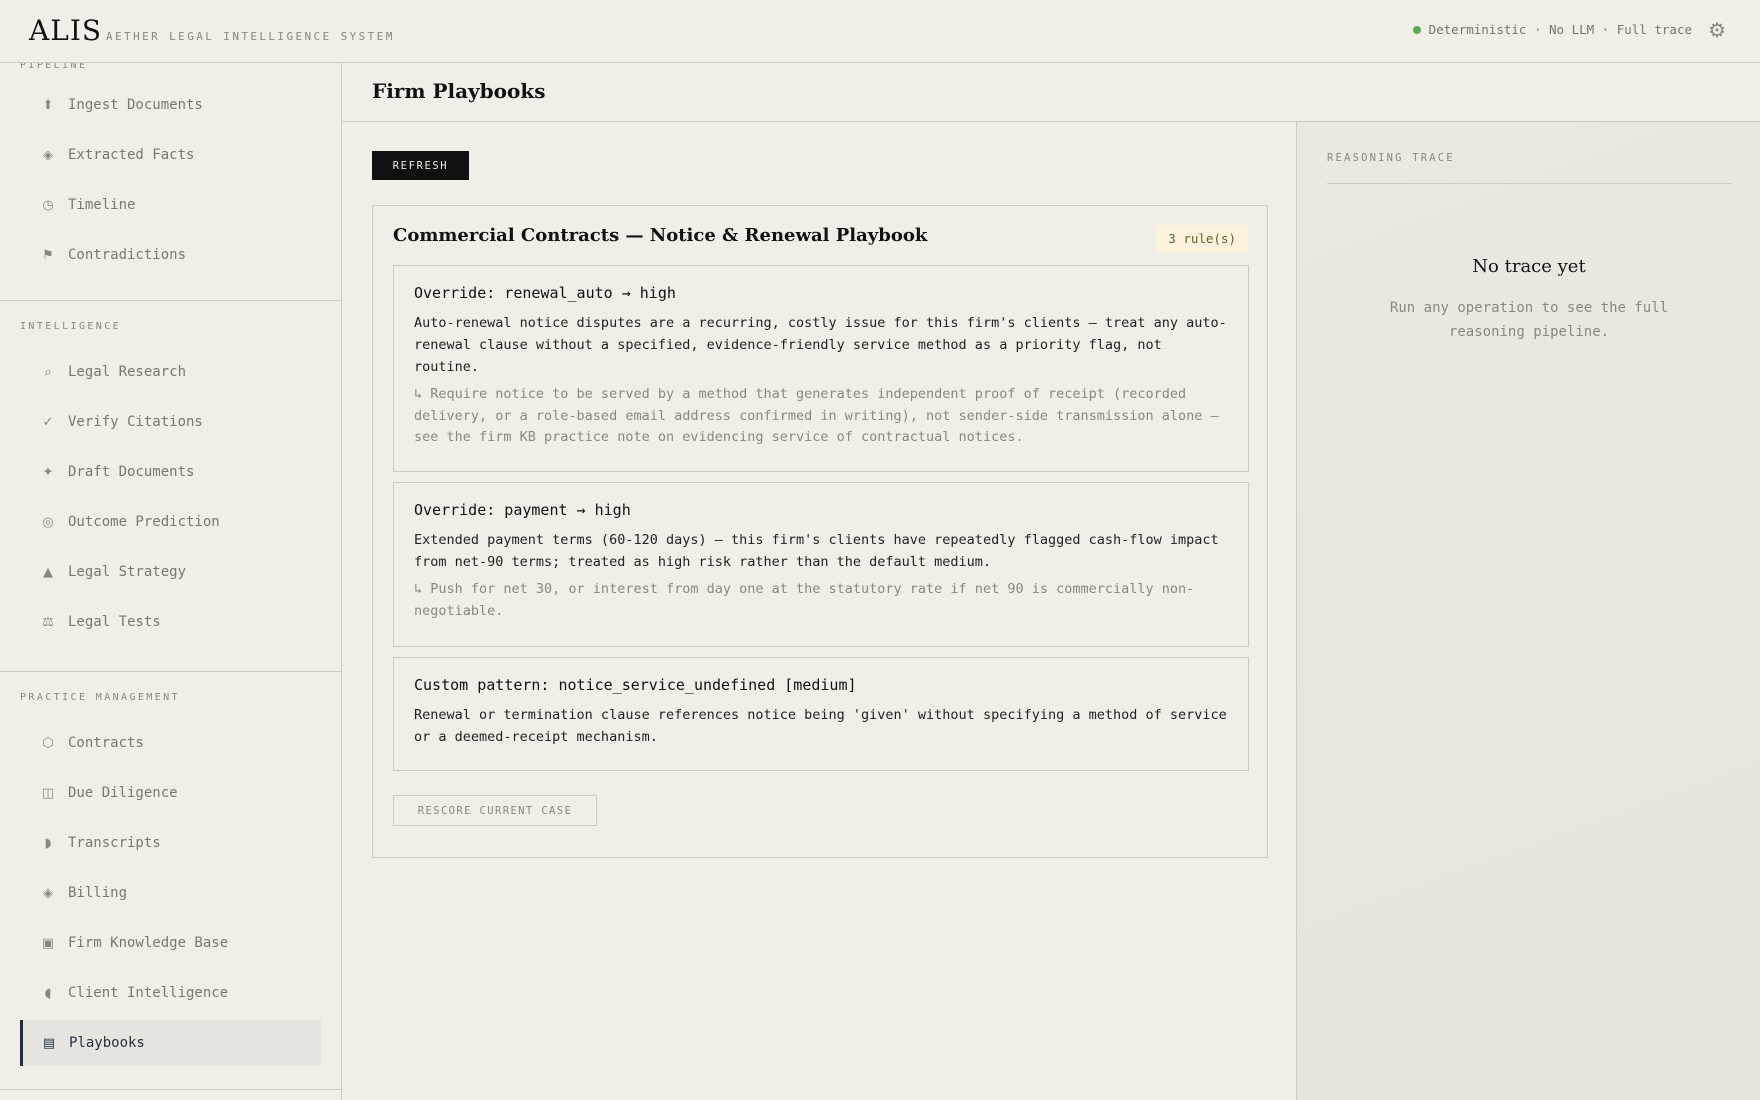 This screenshot has width=1760, height=1100. What do you see at coordinates (420, 165) in the screenshot?
I see `refresh-button: REFRESH` at bounding box center [420, 165].